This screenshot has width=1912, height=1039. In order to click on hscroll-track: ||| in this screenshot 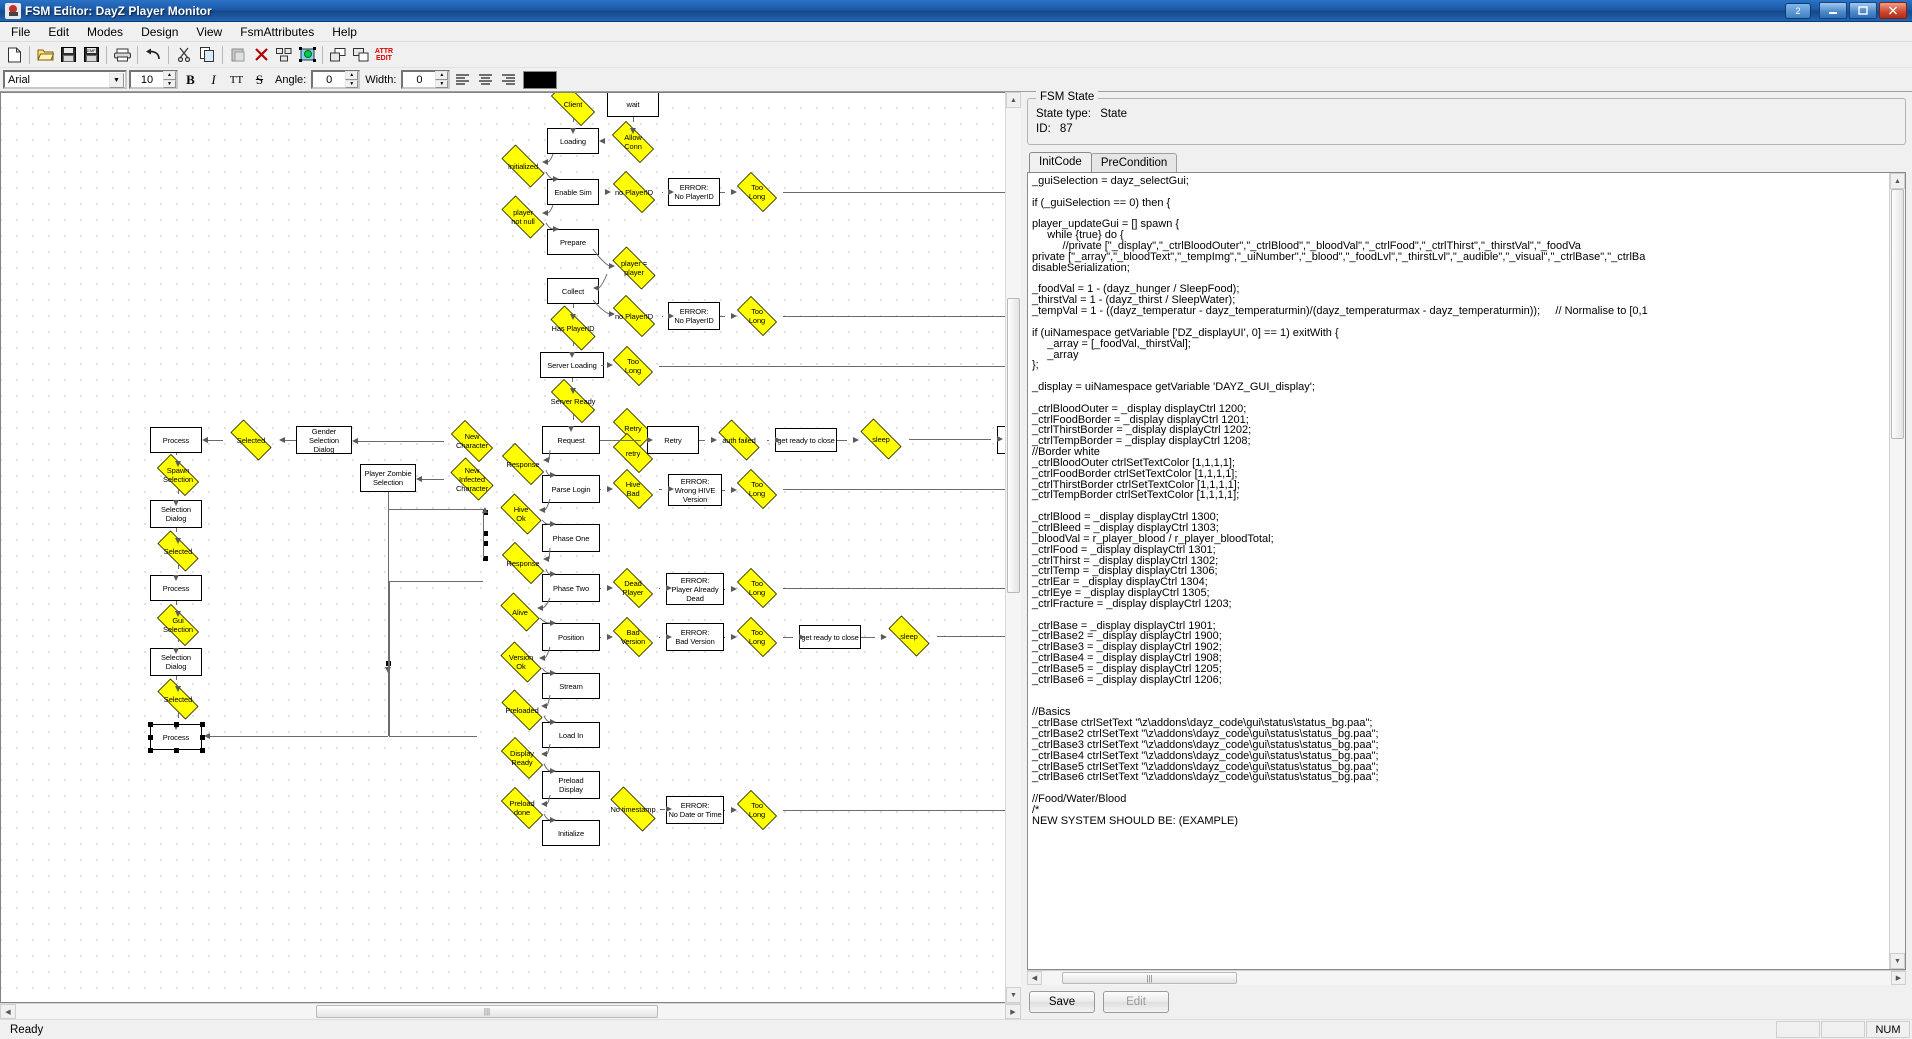, I will do `click(510, 1011)`.